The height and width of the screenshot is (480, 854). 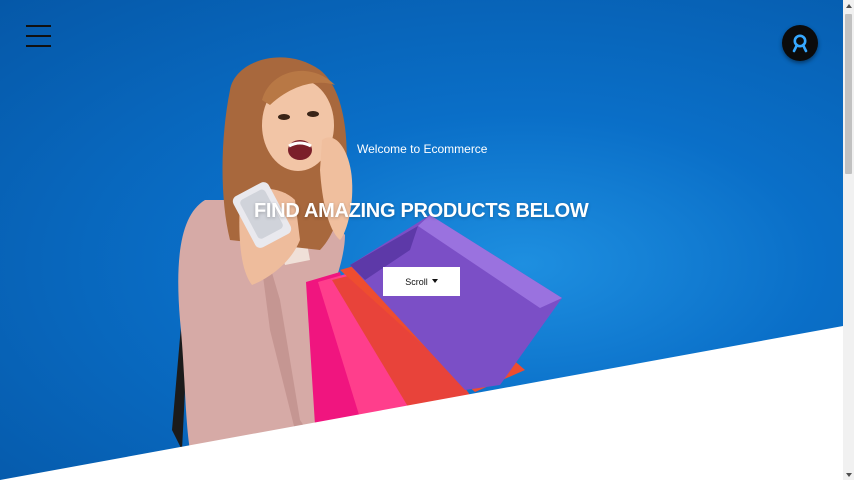 What do you see at coordinates (848, 240) in the screenshot?
I see `page-scrollbar` at bounding box center [848, 240].